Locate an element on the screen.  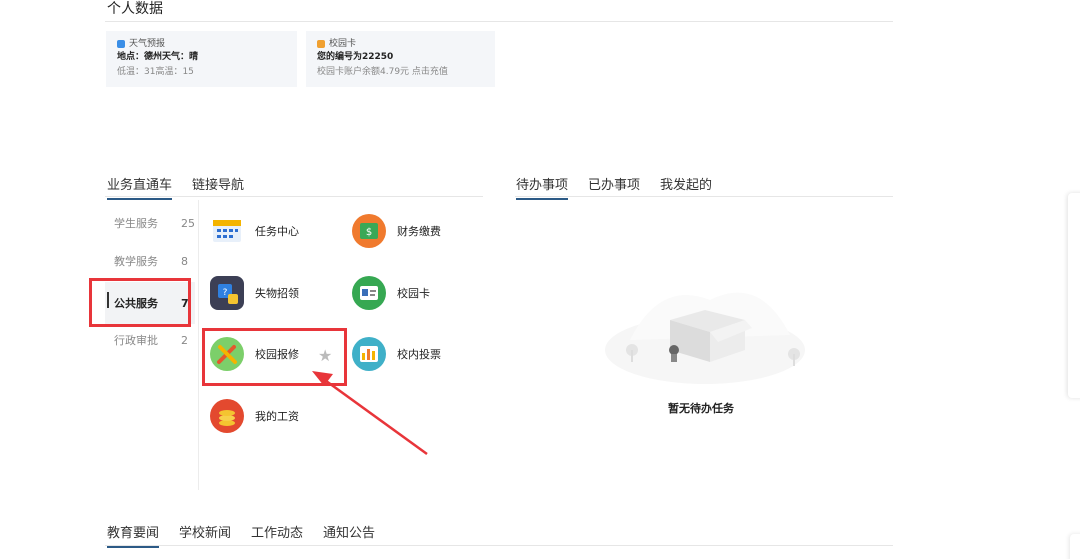
service-label: 任务中心 is located at coordinates (277, 231).